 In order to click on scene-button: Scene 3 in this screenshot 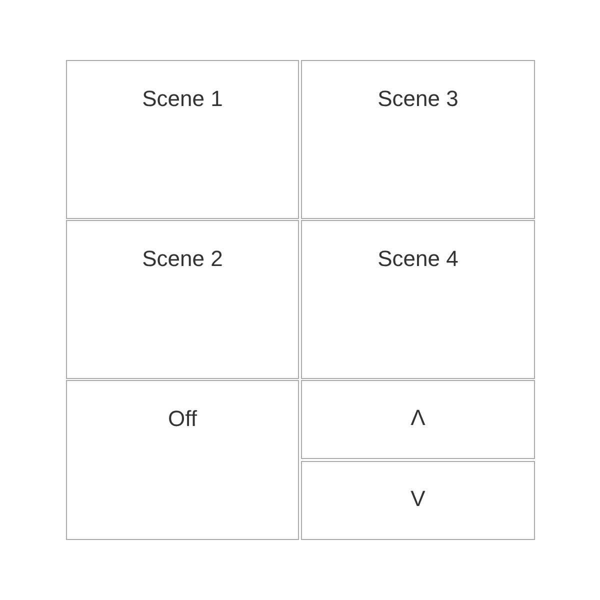, I will do `click(418, 139)`.